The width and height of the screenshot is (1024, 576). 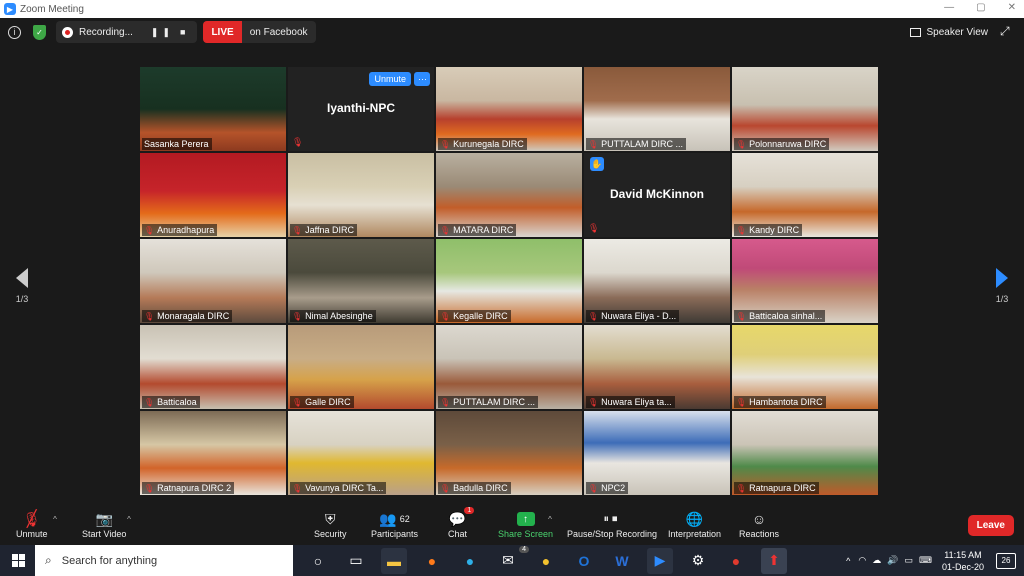 I want to click on participant-name: Kurunegala DIRC, so click(x=488, y=144).